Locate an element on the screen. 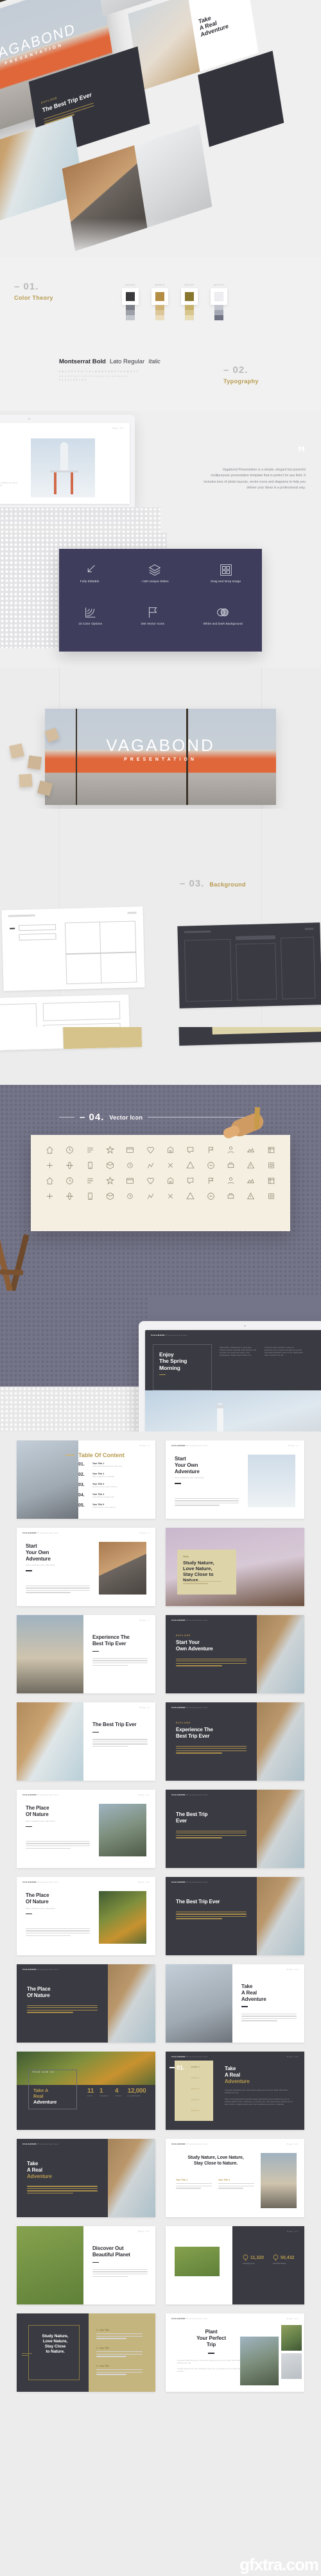 The image size is (321, 2576). slide-page: Page 4 is located at coordinates (293, 1445).